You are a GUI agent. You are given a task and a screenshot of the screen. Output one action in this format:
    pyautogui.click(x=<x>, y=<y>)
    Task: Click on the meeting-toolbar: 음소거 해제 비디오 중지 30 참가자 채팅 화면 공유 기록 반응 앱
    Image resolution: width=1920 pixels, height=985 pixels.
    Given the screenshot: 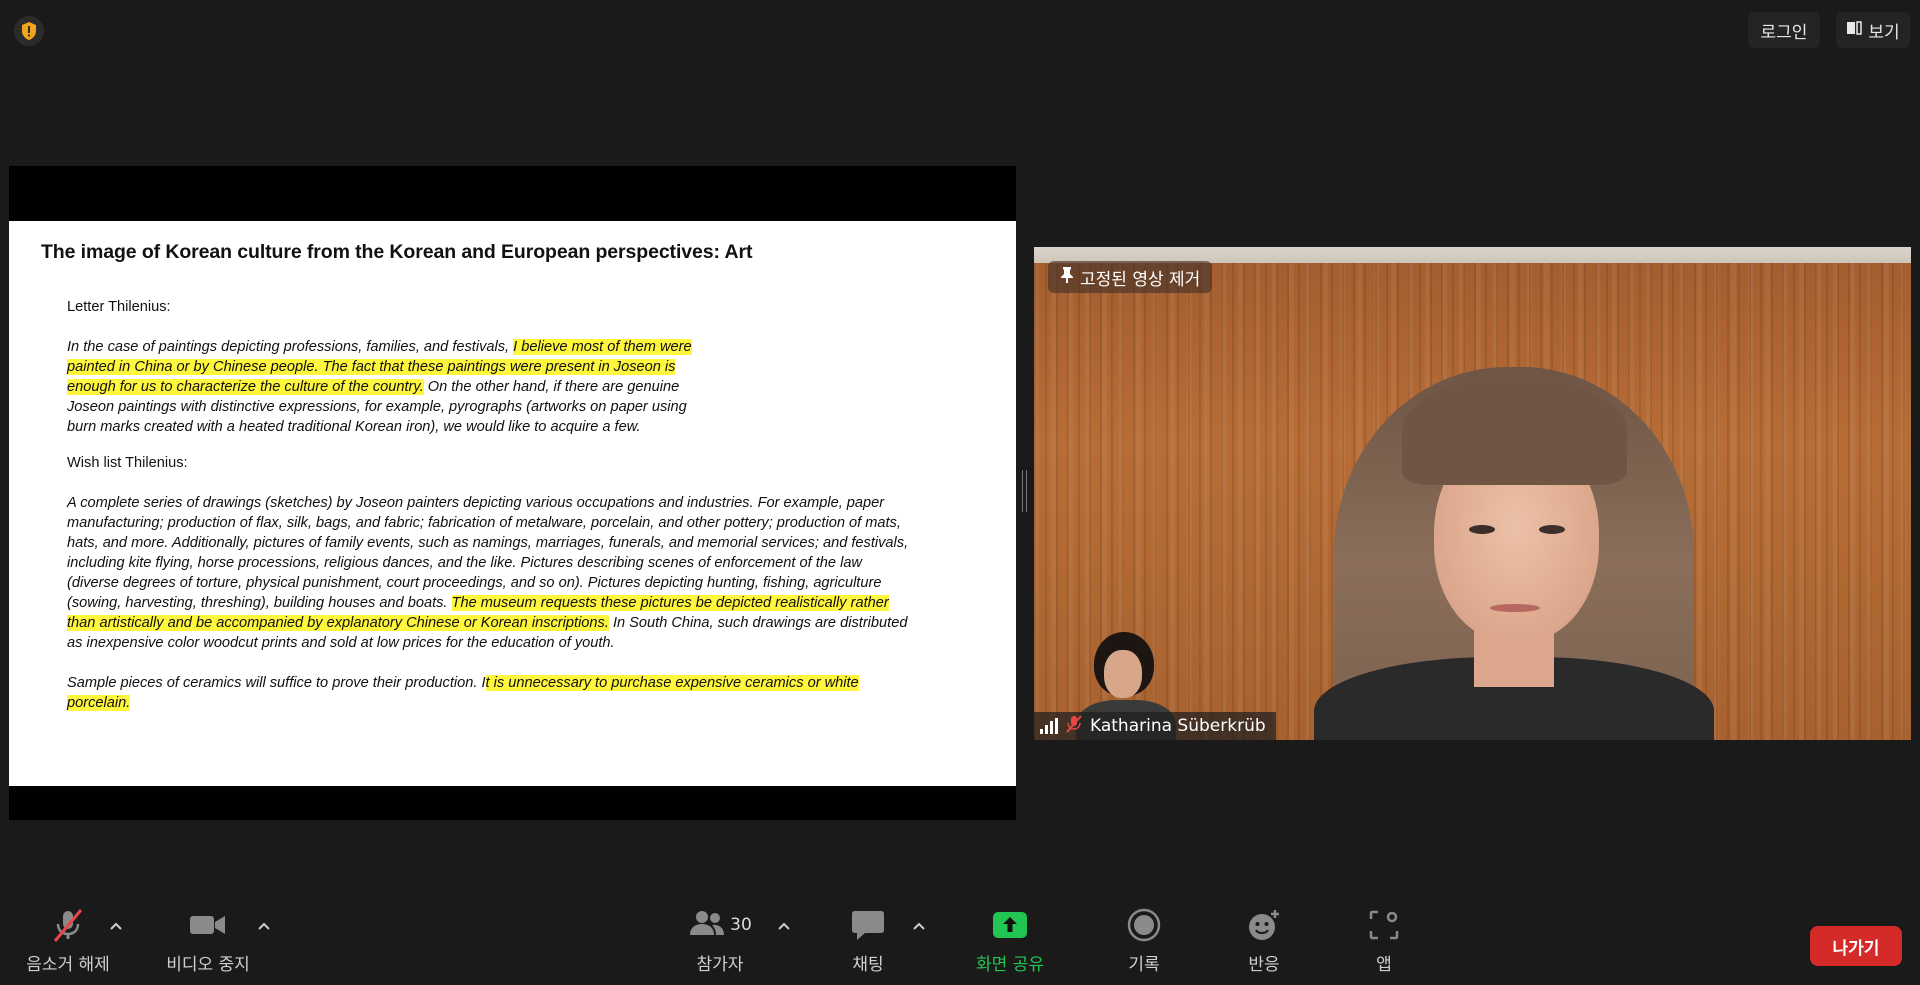 What is the action you would take?
    pyautogui.click(x=960, y=942)
    